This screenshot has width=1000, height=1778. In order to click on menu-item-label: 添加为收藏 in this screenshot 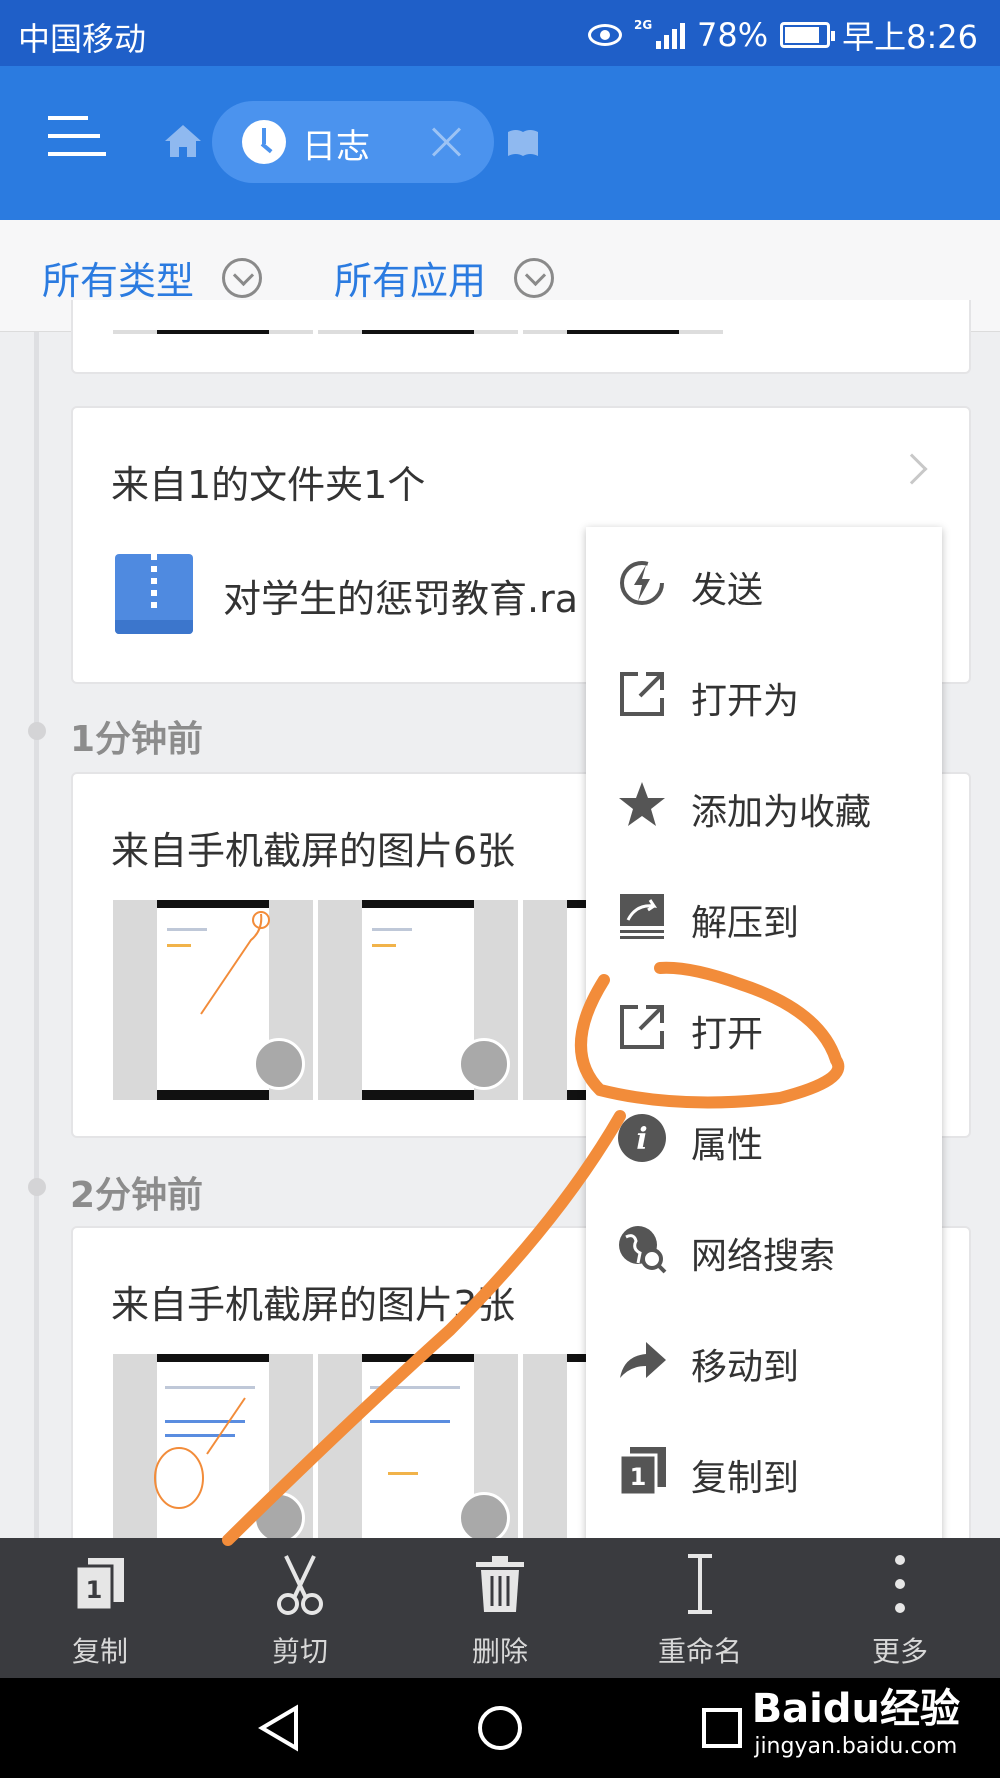, I will do `click(781, 812)`.